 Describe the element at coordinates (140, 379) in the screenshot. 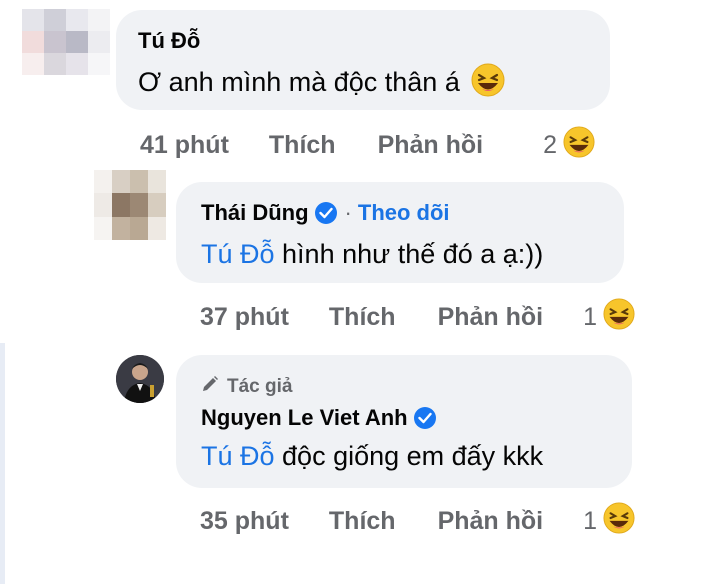

I see `avatar` at that location.